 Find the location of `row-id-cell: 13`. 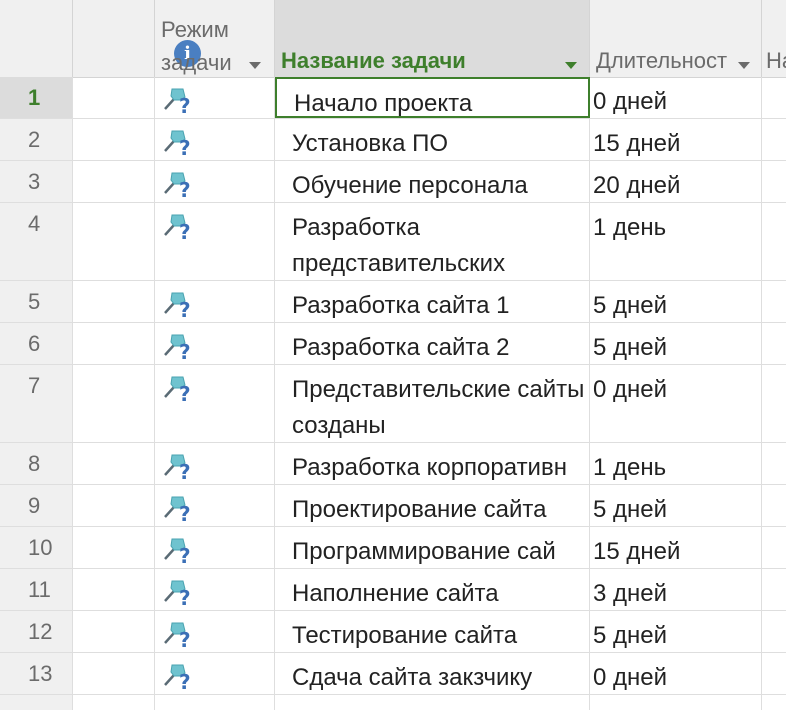

row-id-cell: 13 is located at coordinates (36, 673).